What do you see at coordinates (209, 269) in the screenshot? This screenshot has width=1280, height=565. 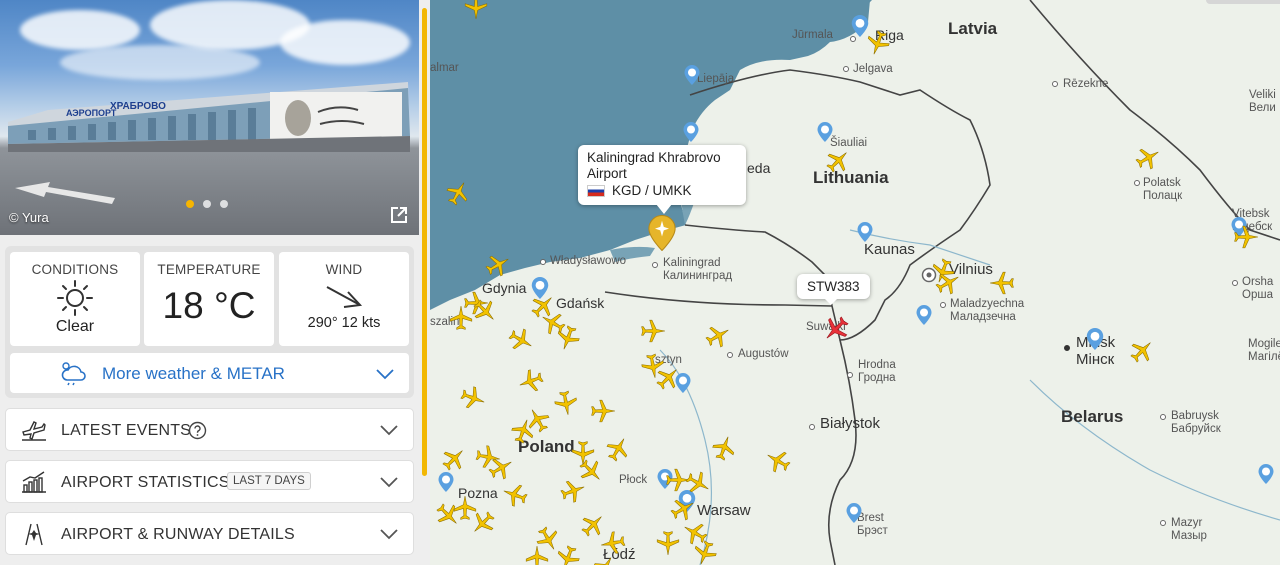 I see `temperature-label: TEMPERATURE` at bounding box center [209, 269].